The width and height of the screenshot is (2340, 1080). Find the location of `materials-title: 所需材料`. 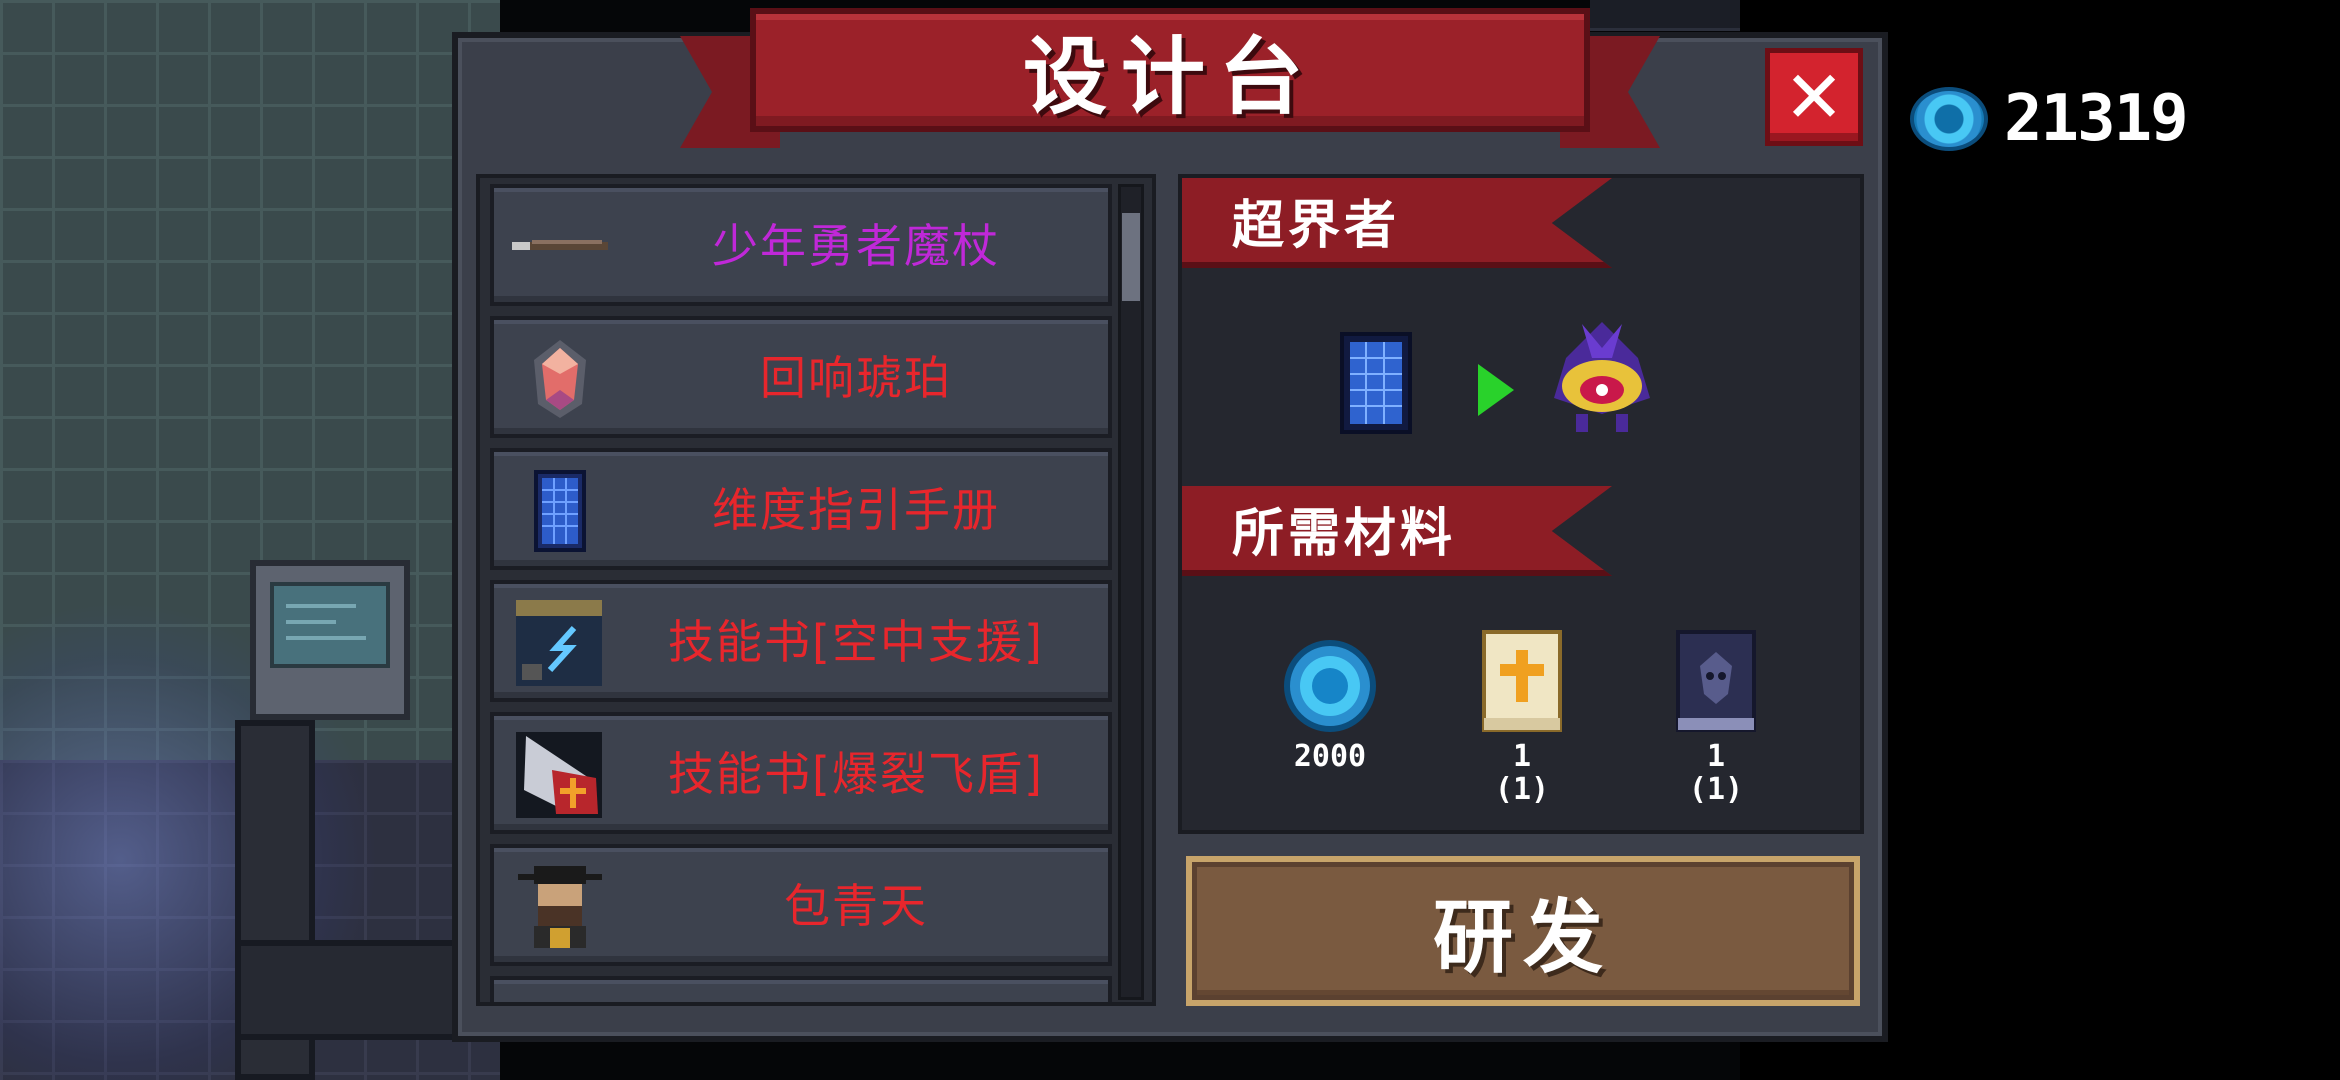

materials-title: 所需材料 is located at coordinates (1344, 533).